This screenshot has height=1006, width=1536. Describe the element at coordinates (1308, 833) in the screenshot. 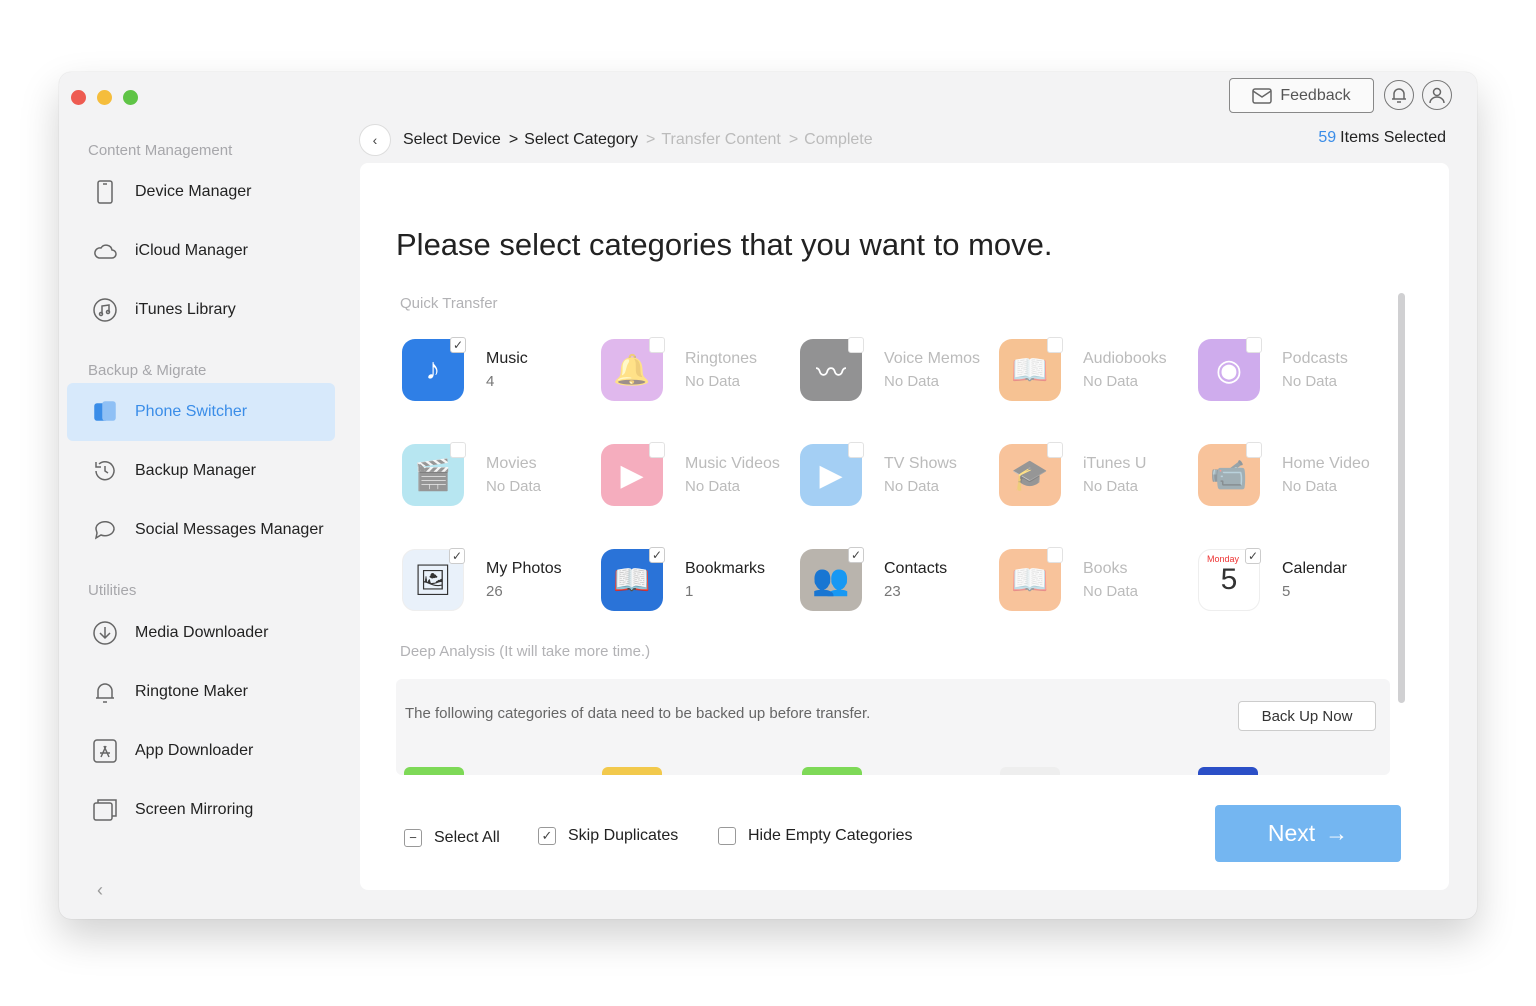

I see `next-button: Next →` at that location.